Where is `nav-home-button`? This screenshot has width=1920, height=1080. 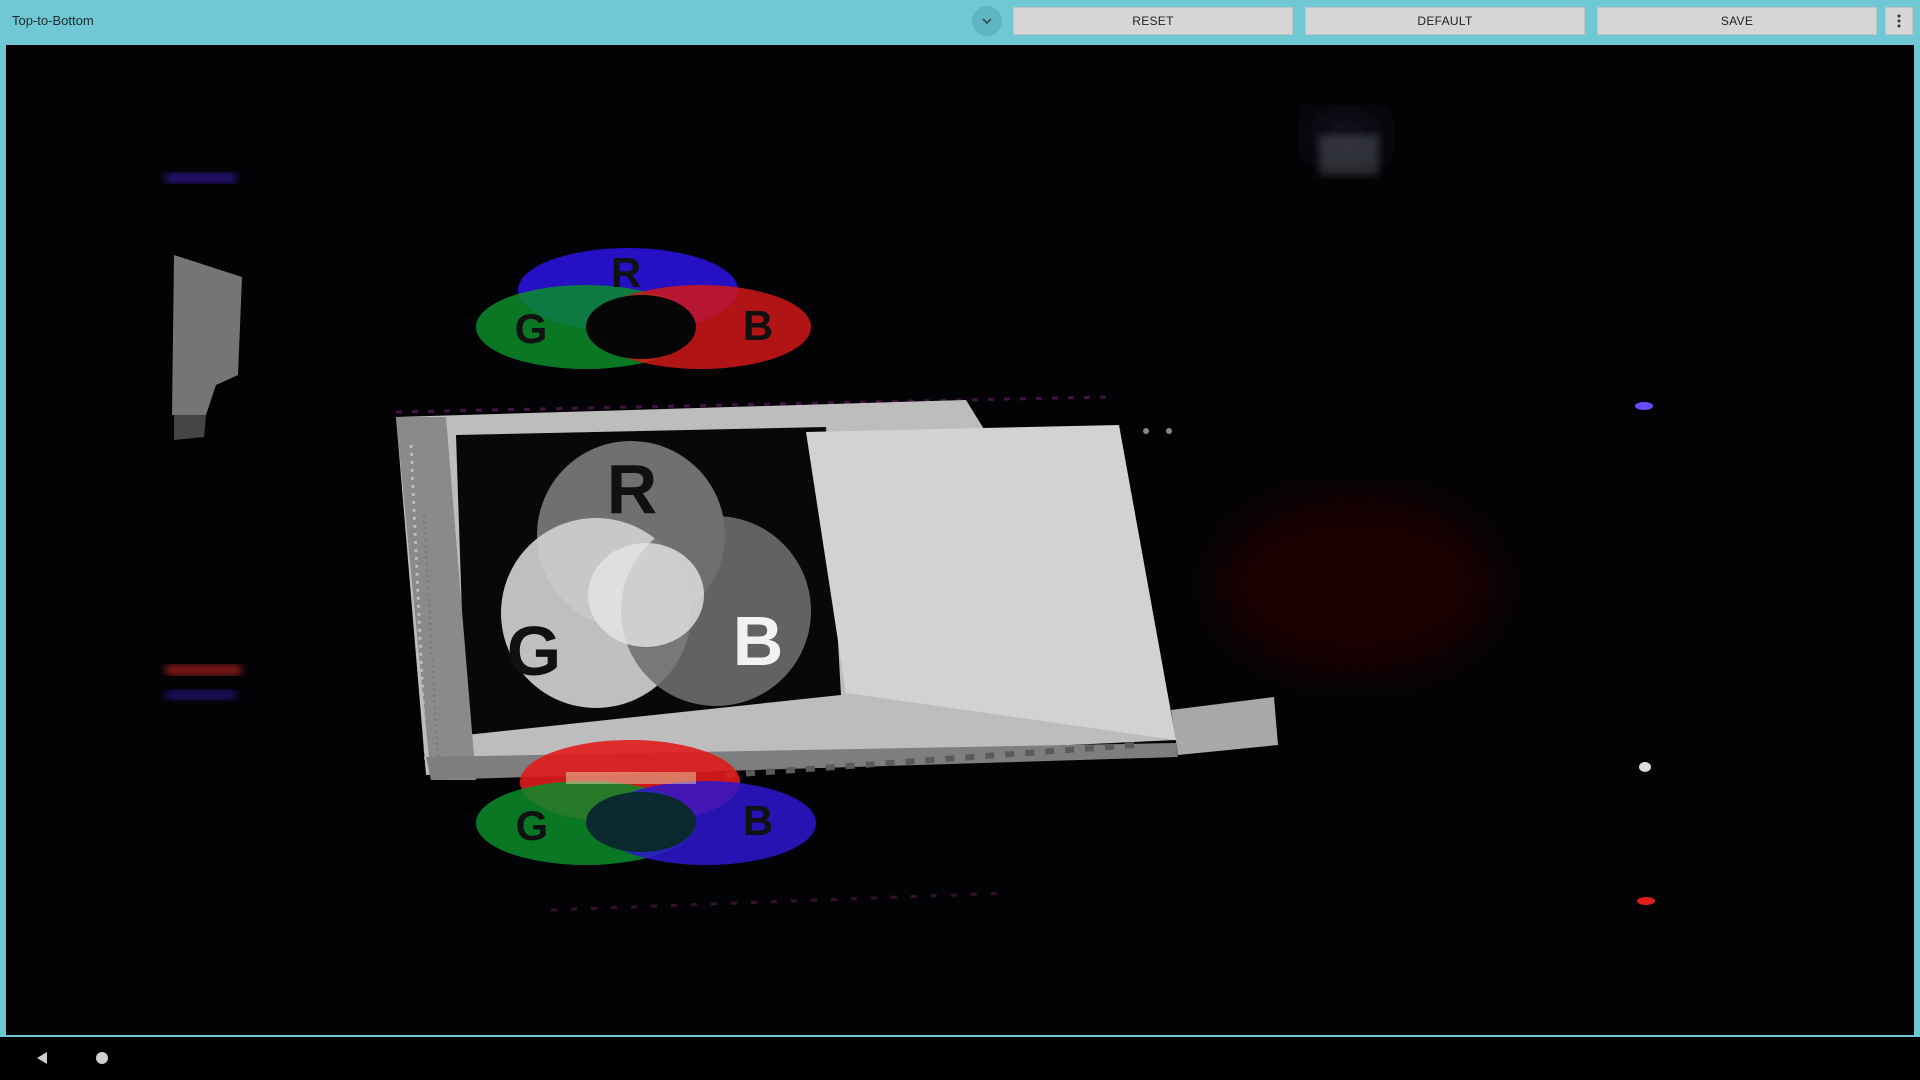
nav-home-button is located at coordinates (102, 1058).